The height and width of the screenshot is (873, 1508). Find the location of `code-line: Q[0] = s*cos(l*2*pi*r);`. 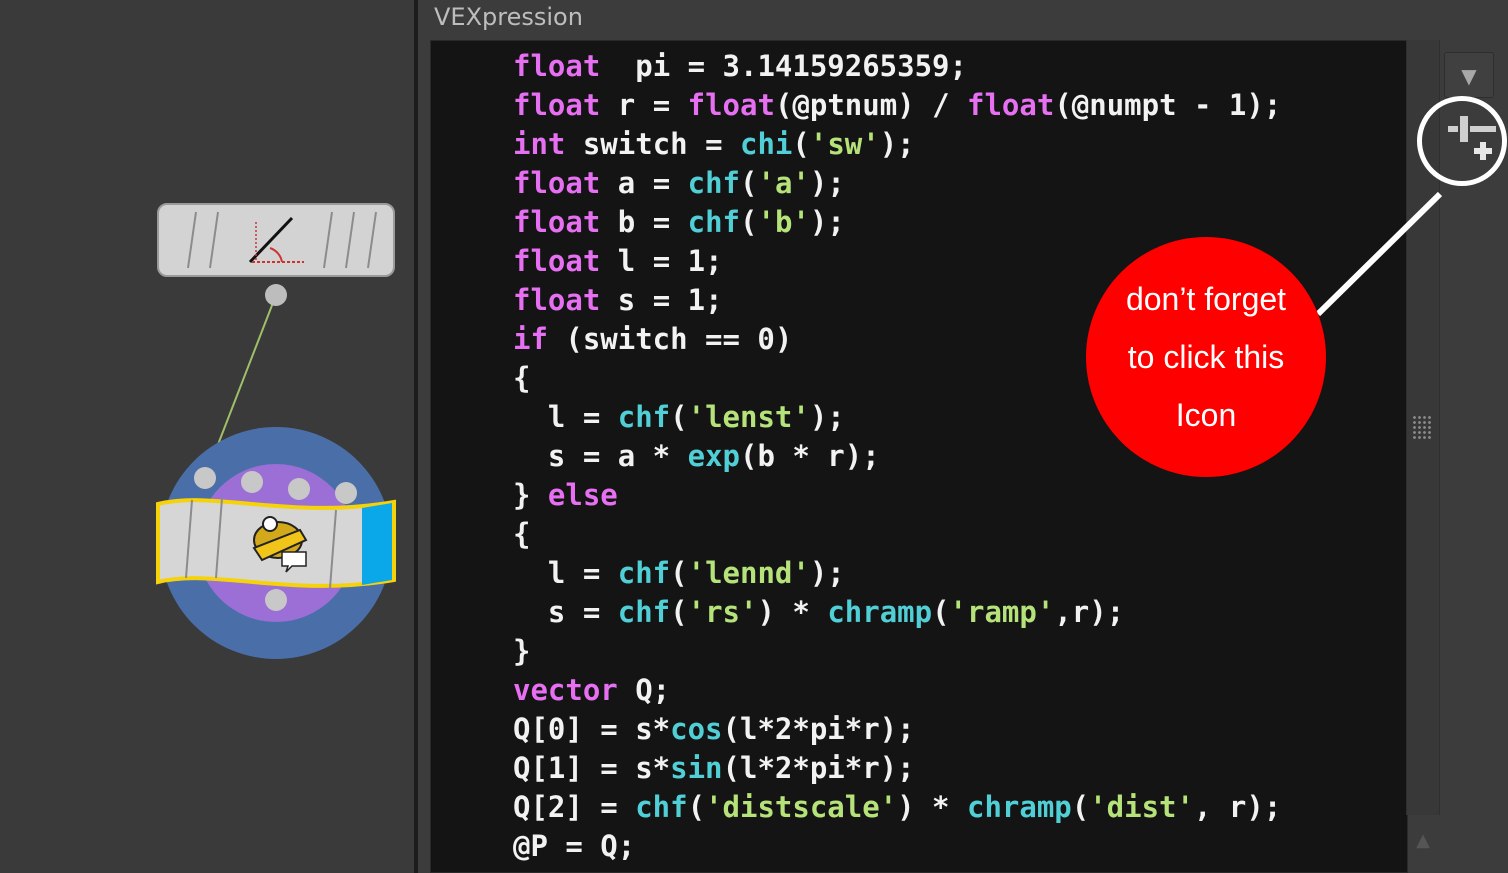

code-line: Q[0] = s*cos(l*2*pi*r); is located at coordinates (897, 729).